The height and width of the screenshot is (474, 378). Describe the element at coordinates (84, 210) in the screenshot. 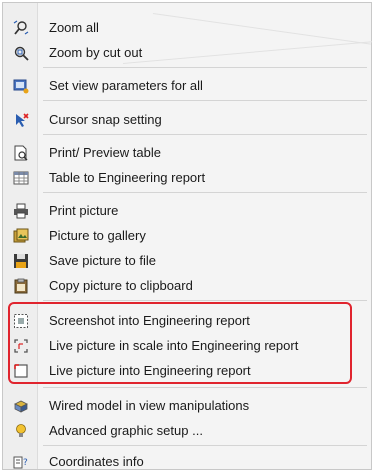

I see `menu-item-label: Print picture` at that location.